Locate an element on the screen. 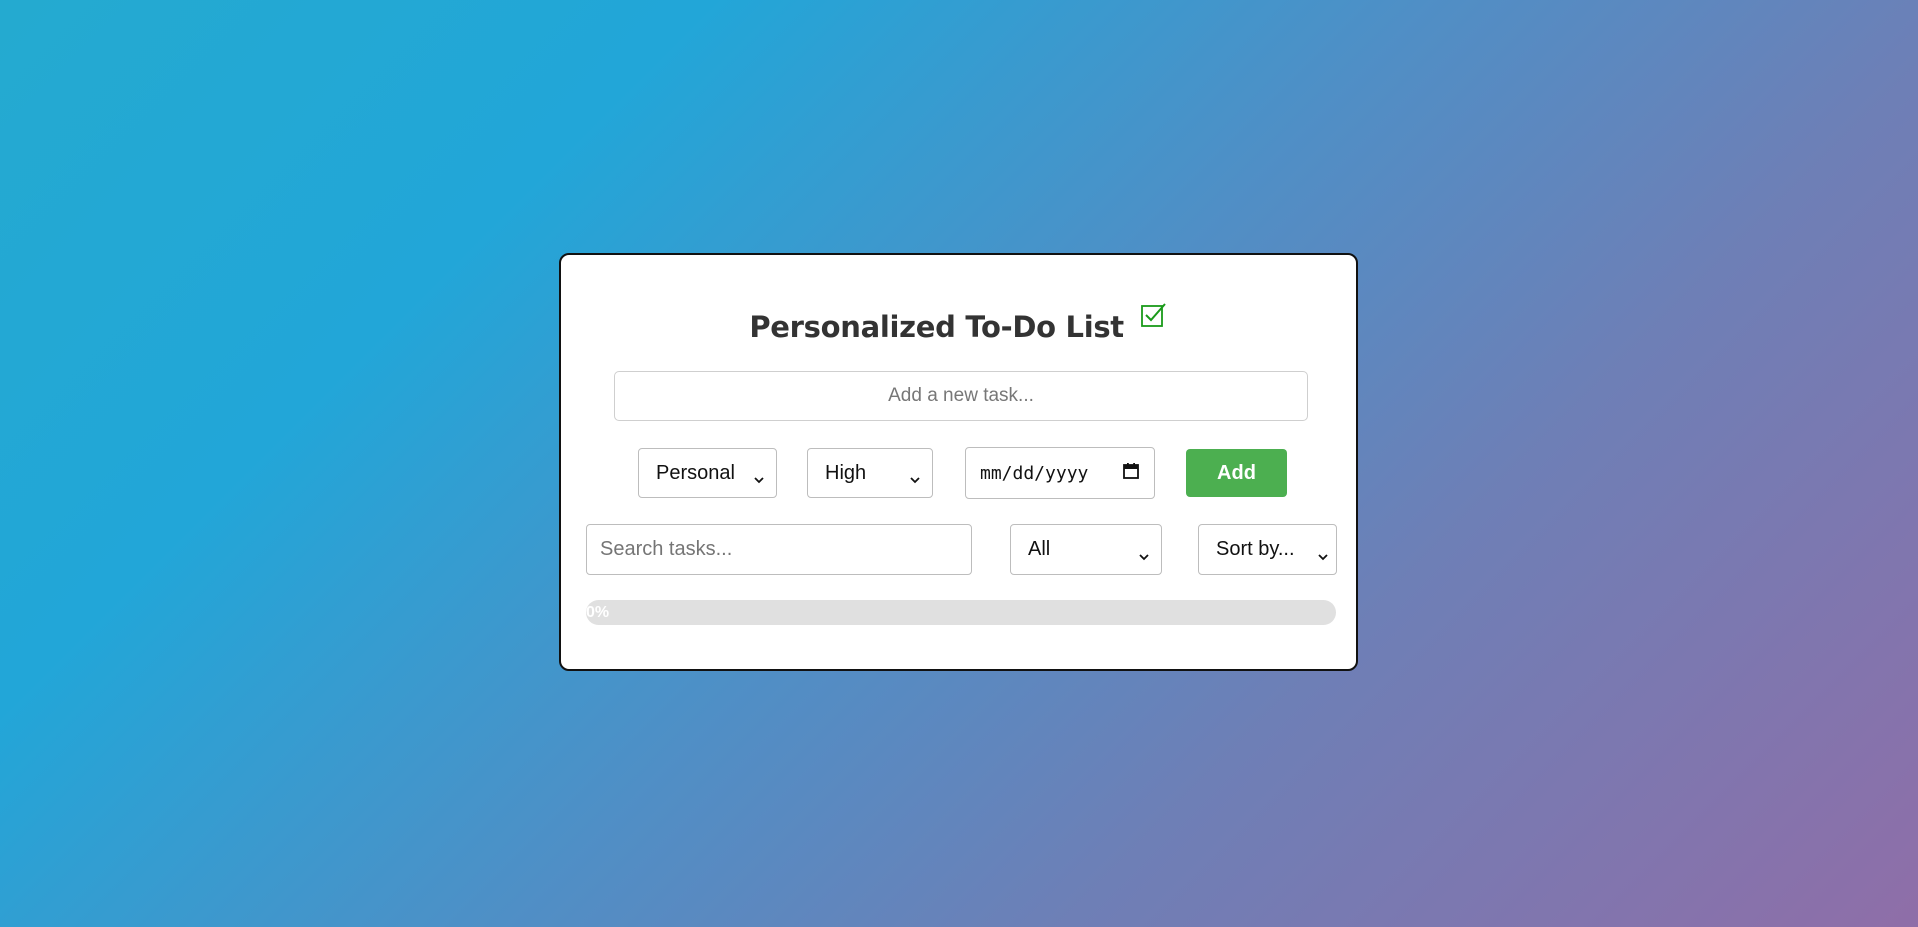 Image resolution: width=1918 pixels, height=927 pixels. add-task-button: Add is located at coordinates (1236, 473).